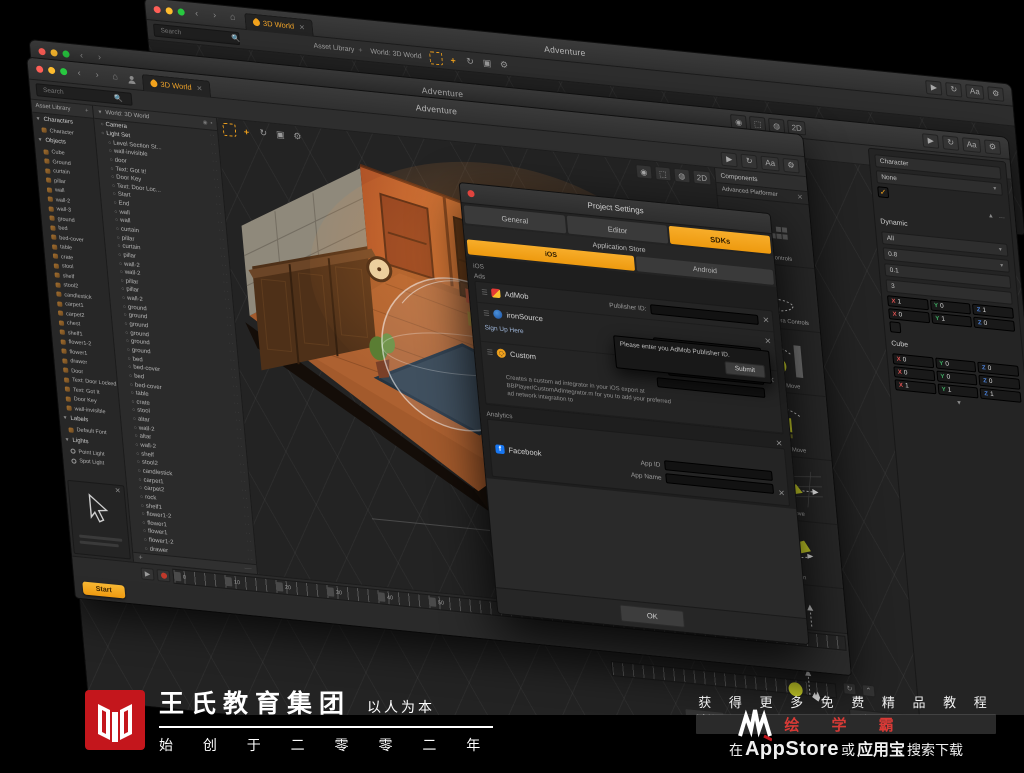 Image resolution: width=1024 pixels, height=773 pixels. What do you see at coordinates (644, 171) in the screenshot?
I see `camera-icon: ◉` at bounding box center [644, 171].